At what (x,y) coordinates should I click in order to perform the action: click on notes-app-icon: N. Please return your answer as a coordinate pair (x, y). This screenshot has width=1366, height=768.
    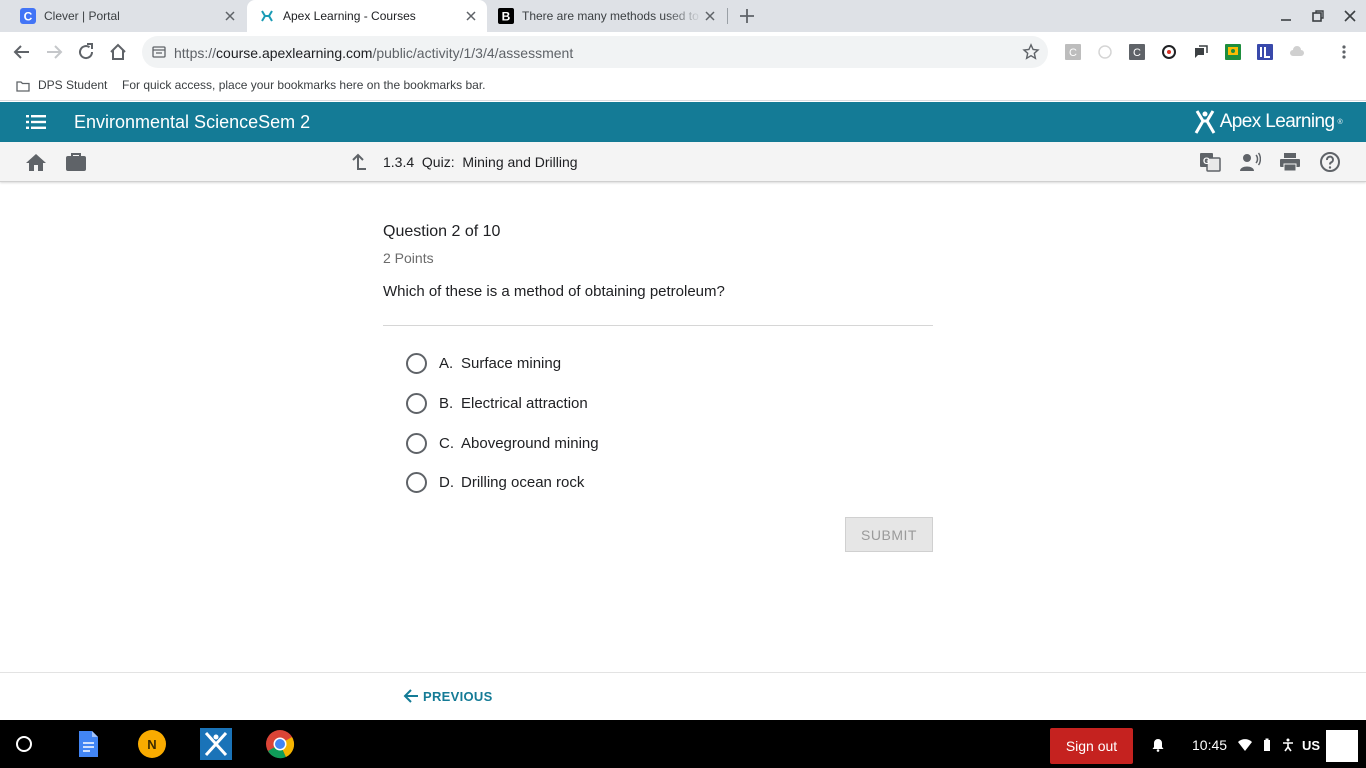
    Looking at the image, I should click on (152, 744).